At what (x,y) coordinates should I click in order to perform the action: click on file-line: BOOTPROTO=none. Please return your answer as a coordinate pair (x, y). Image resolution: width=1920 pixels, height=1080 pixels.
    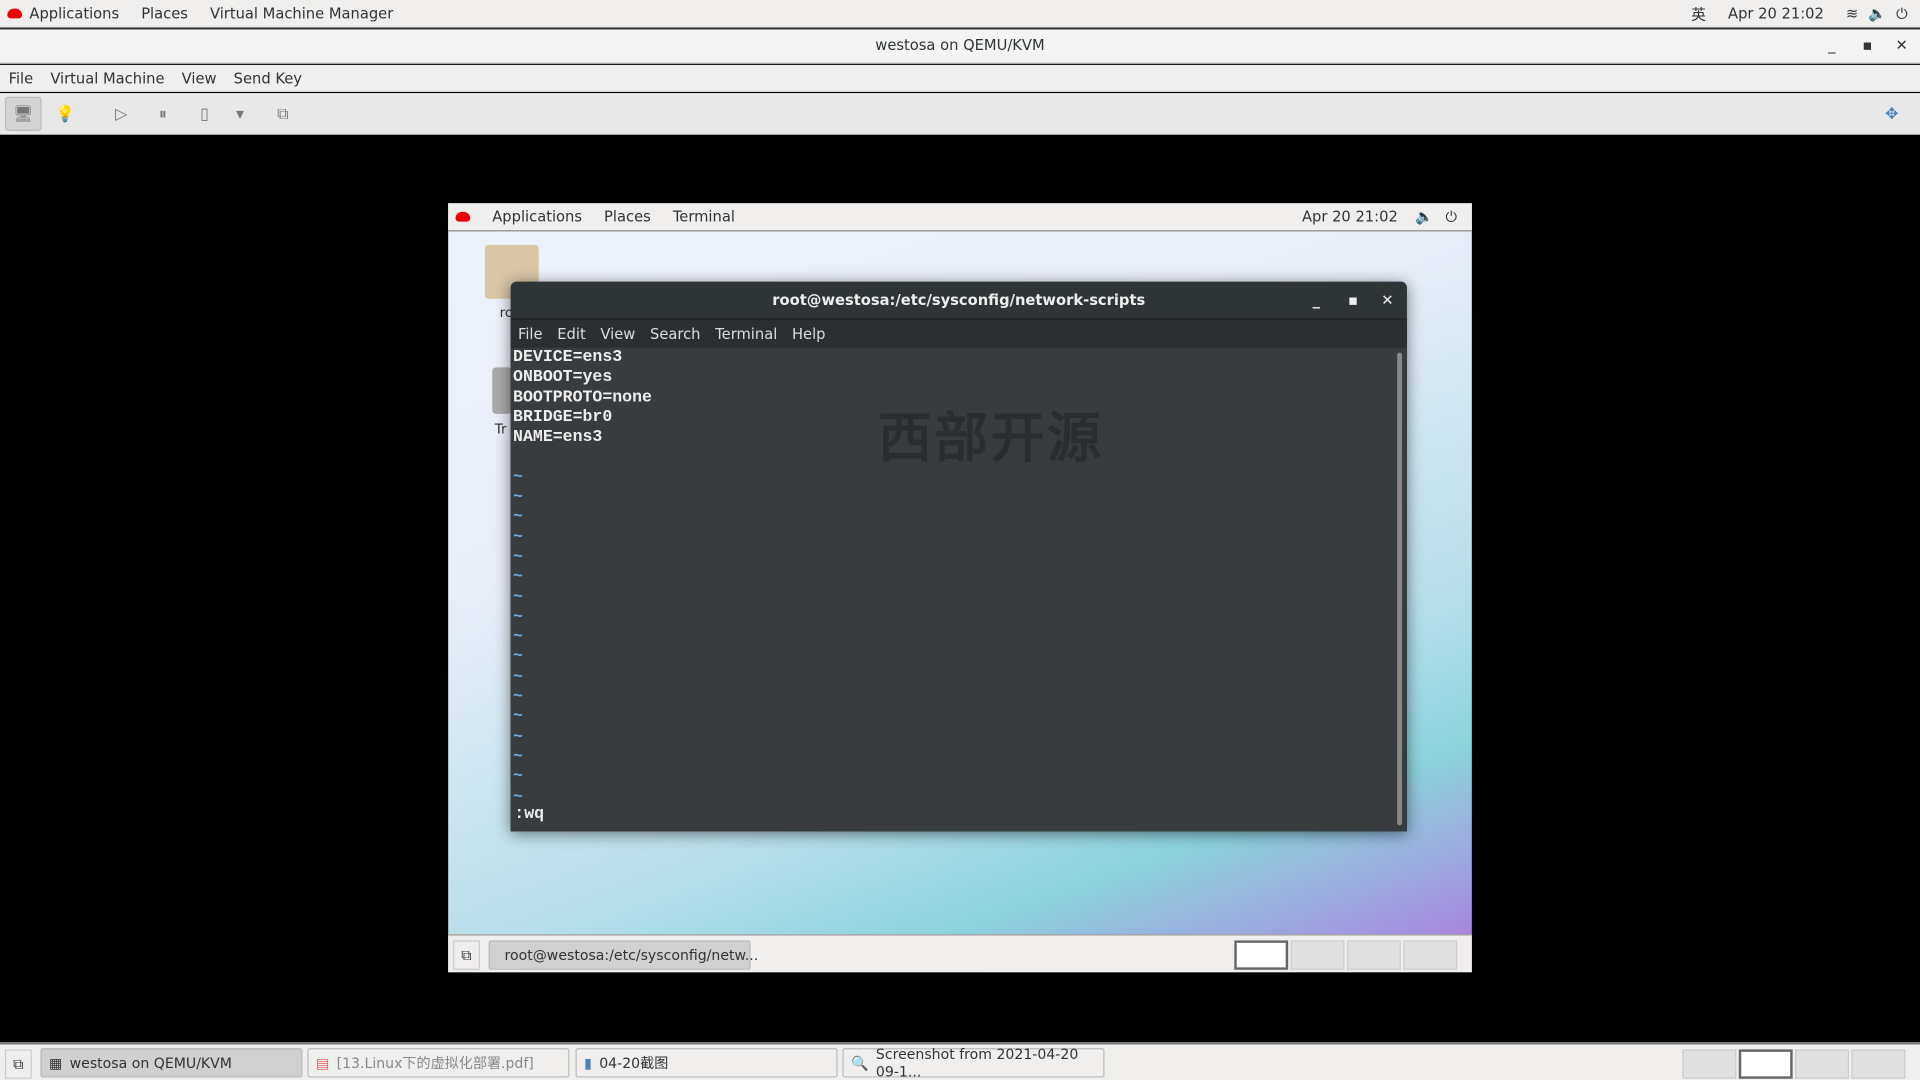
    Looking at the image, I should click on (582, 398).